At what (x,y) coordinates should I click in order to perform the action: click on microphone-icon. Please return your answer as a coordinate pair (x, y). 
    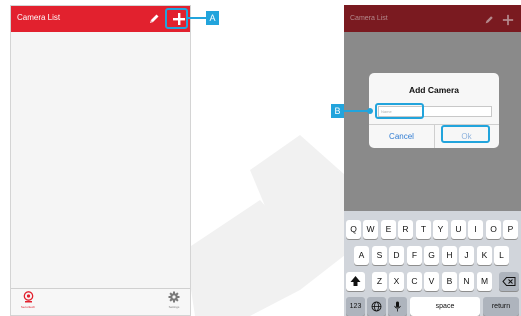
    Looking at the image, I should click on (397, 306).